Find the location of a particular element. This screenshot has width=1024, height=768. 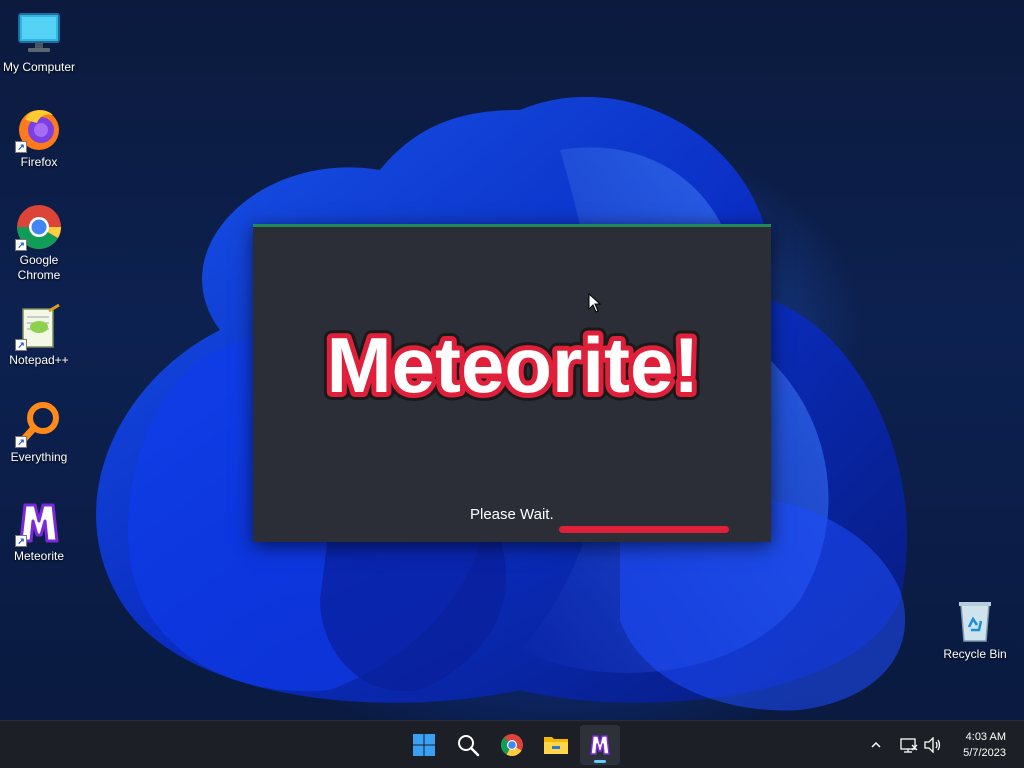

tray-overflow-button is located at coordinates (876, 745).